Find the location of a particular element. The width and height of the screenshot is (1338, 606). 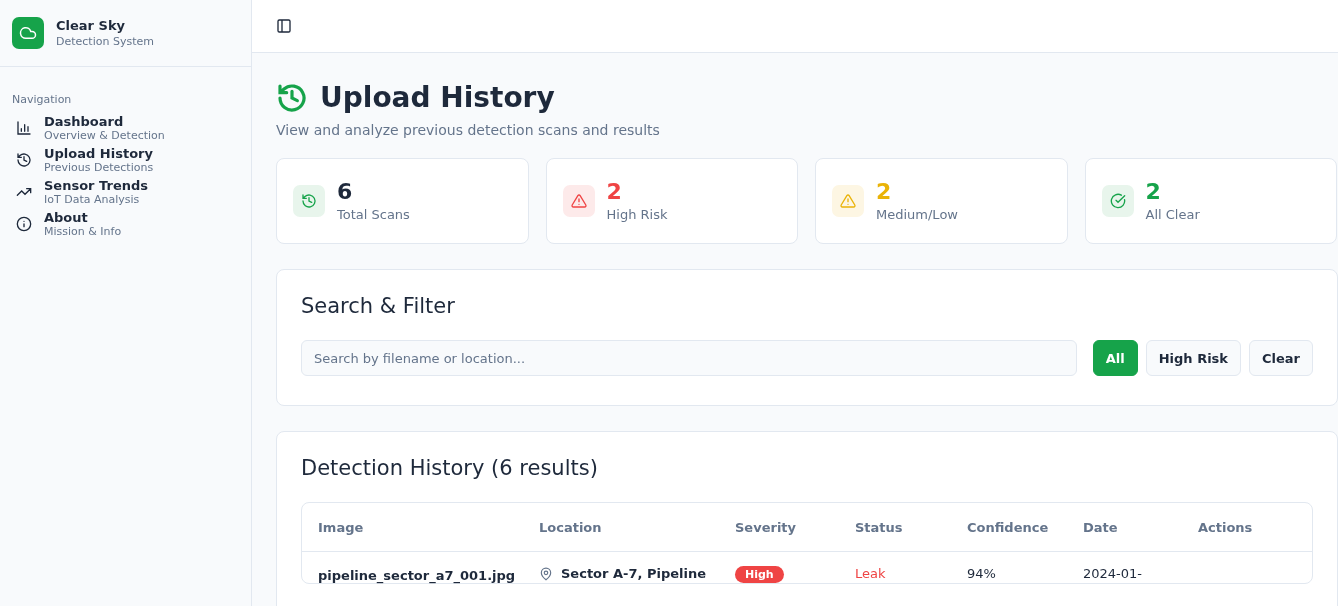

nav-item: Upload History Previous Detections is located at coordinates (125, 160).